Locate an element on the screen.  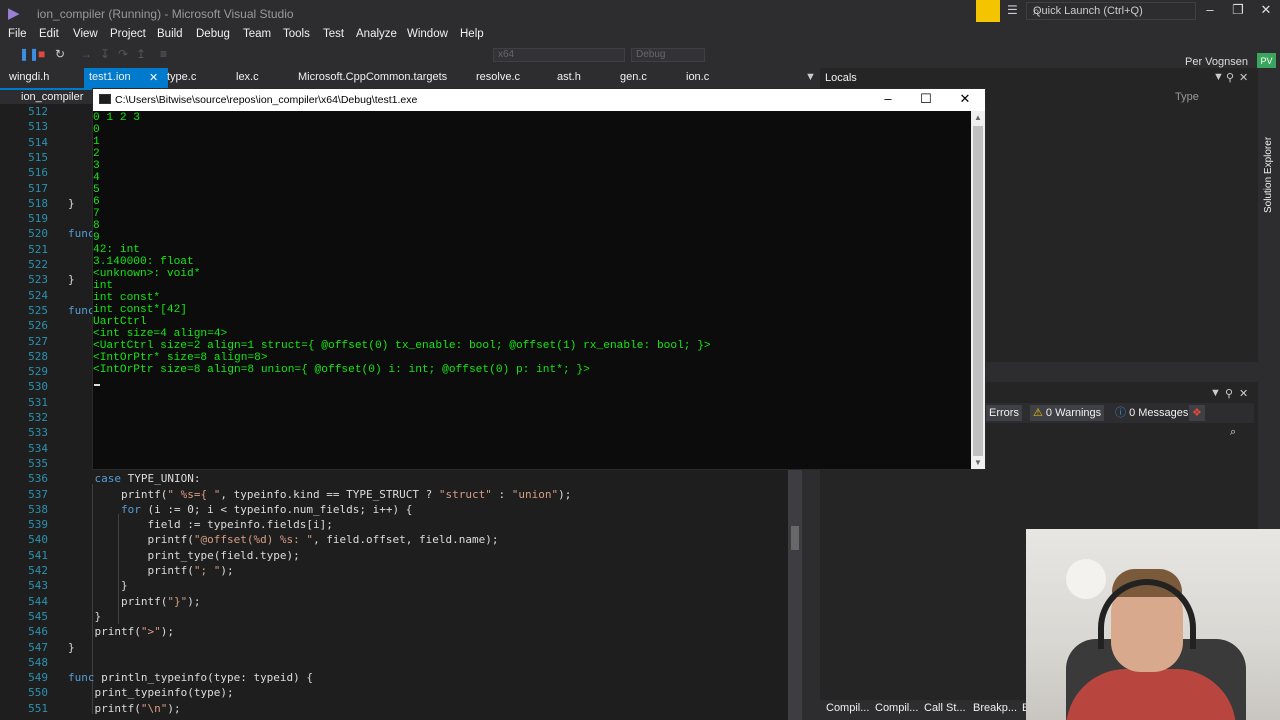
code-line: 548 is located at coordinates (395, 663).